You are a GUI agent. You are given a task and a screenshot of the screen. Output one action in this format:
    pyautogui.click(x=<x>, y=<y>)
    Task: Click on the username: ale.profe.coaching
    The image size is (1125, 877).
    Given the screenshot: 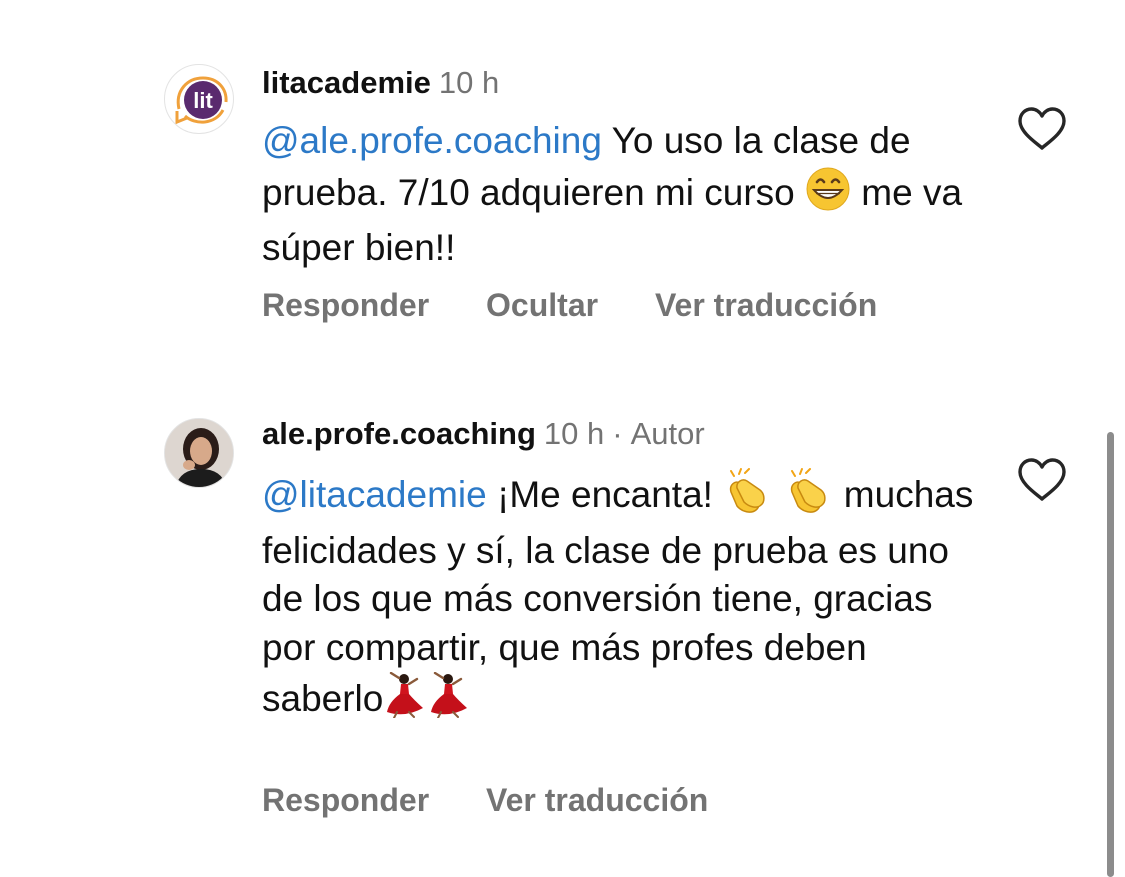 What is the action you would take?
    pyautogui.click(x=399, y=433)
    